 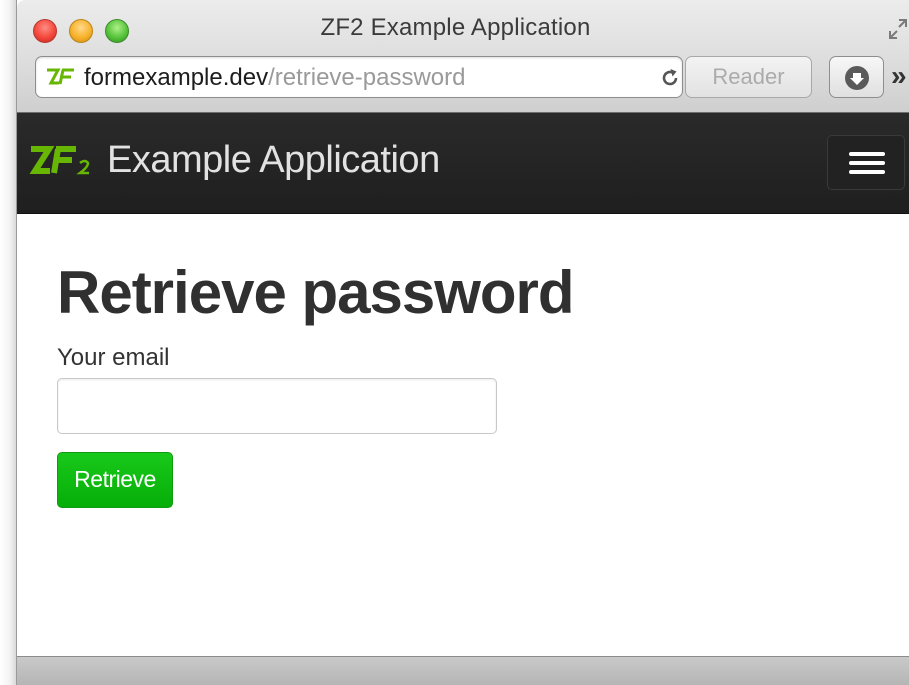 I want to click on status-bar, so click(x=463, y=670).